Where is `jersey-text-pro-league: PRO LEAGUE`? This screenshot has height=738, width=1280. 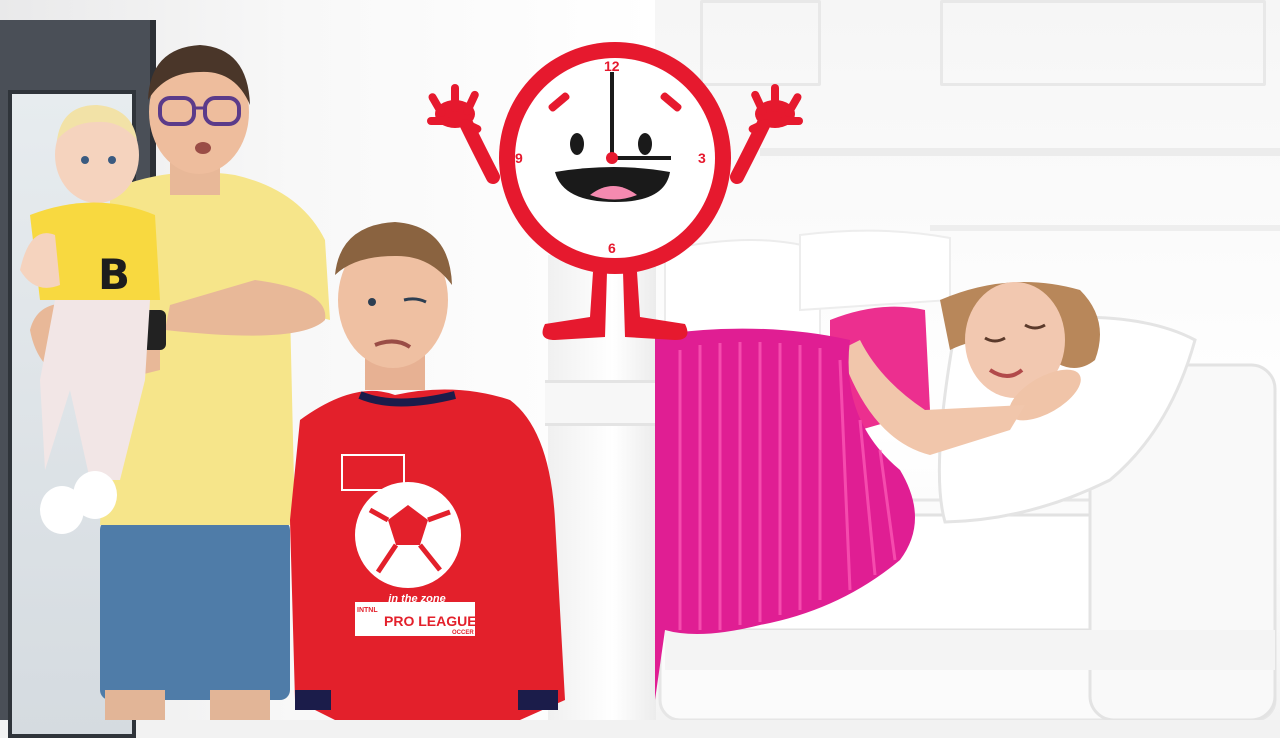 jersey-text-pro-league: PRO LEAGUE is located at coordinates (430, 621).